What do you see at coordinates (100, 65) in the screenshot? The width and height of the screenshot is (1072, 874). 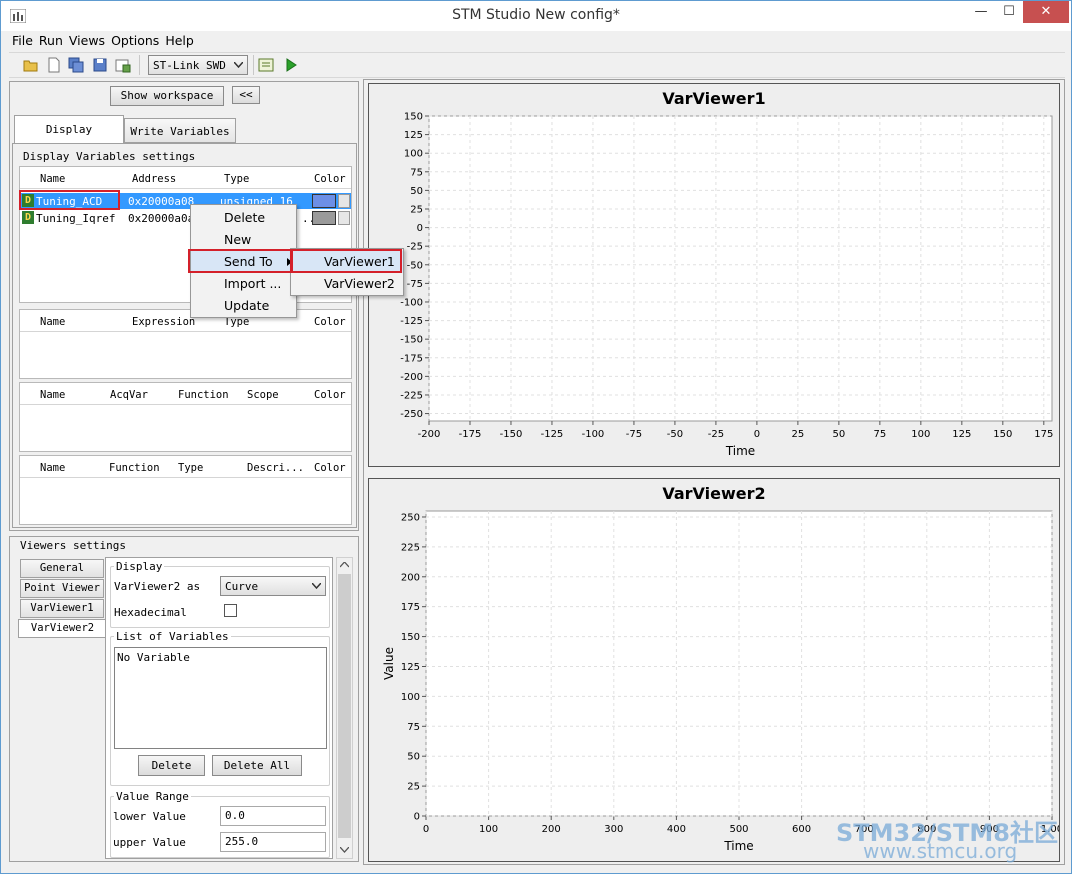 I see `save-icon` at bounding box center [100, 65].